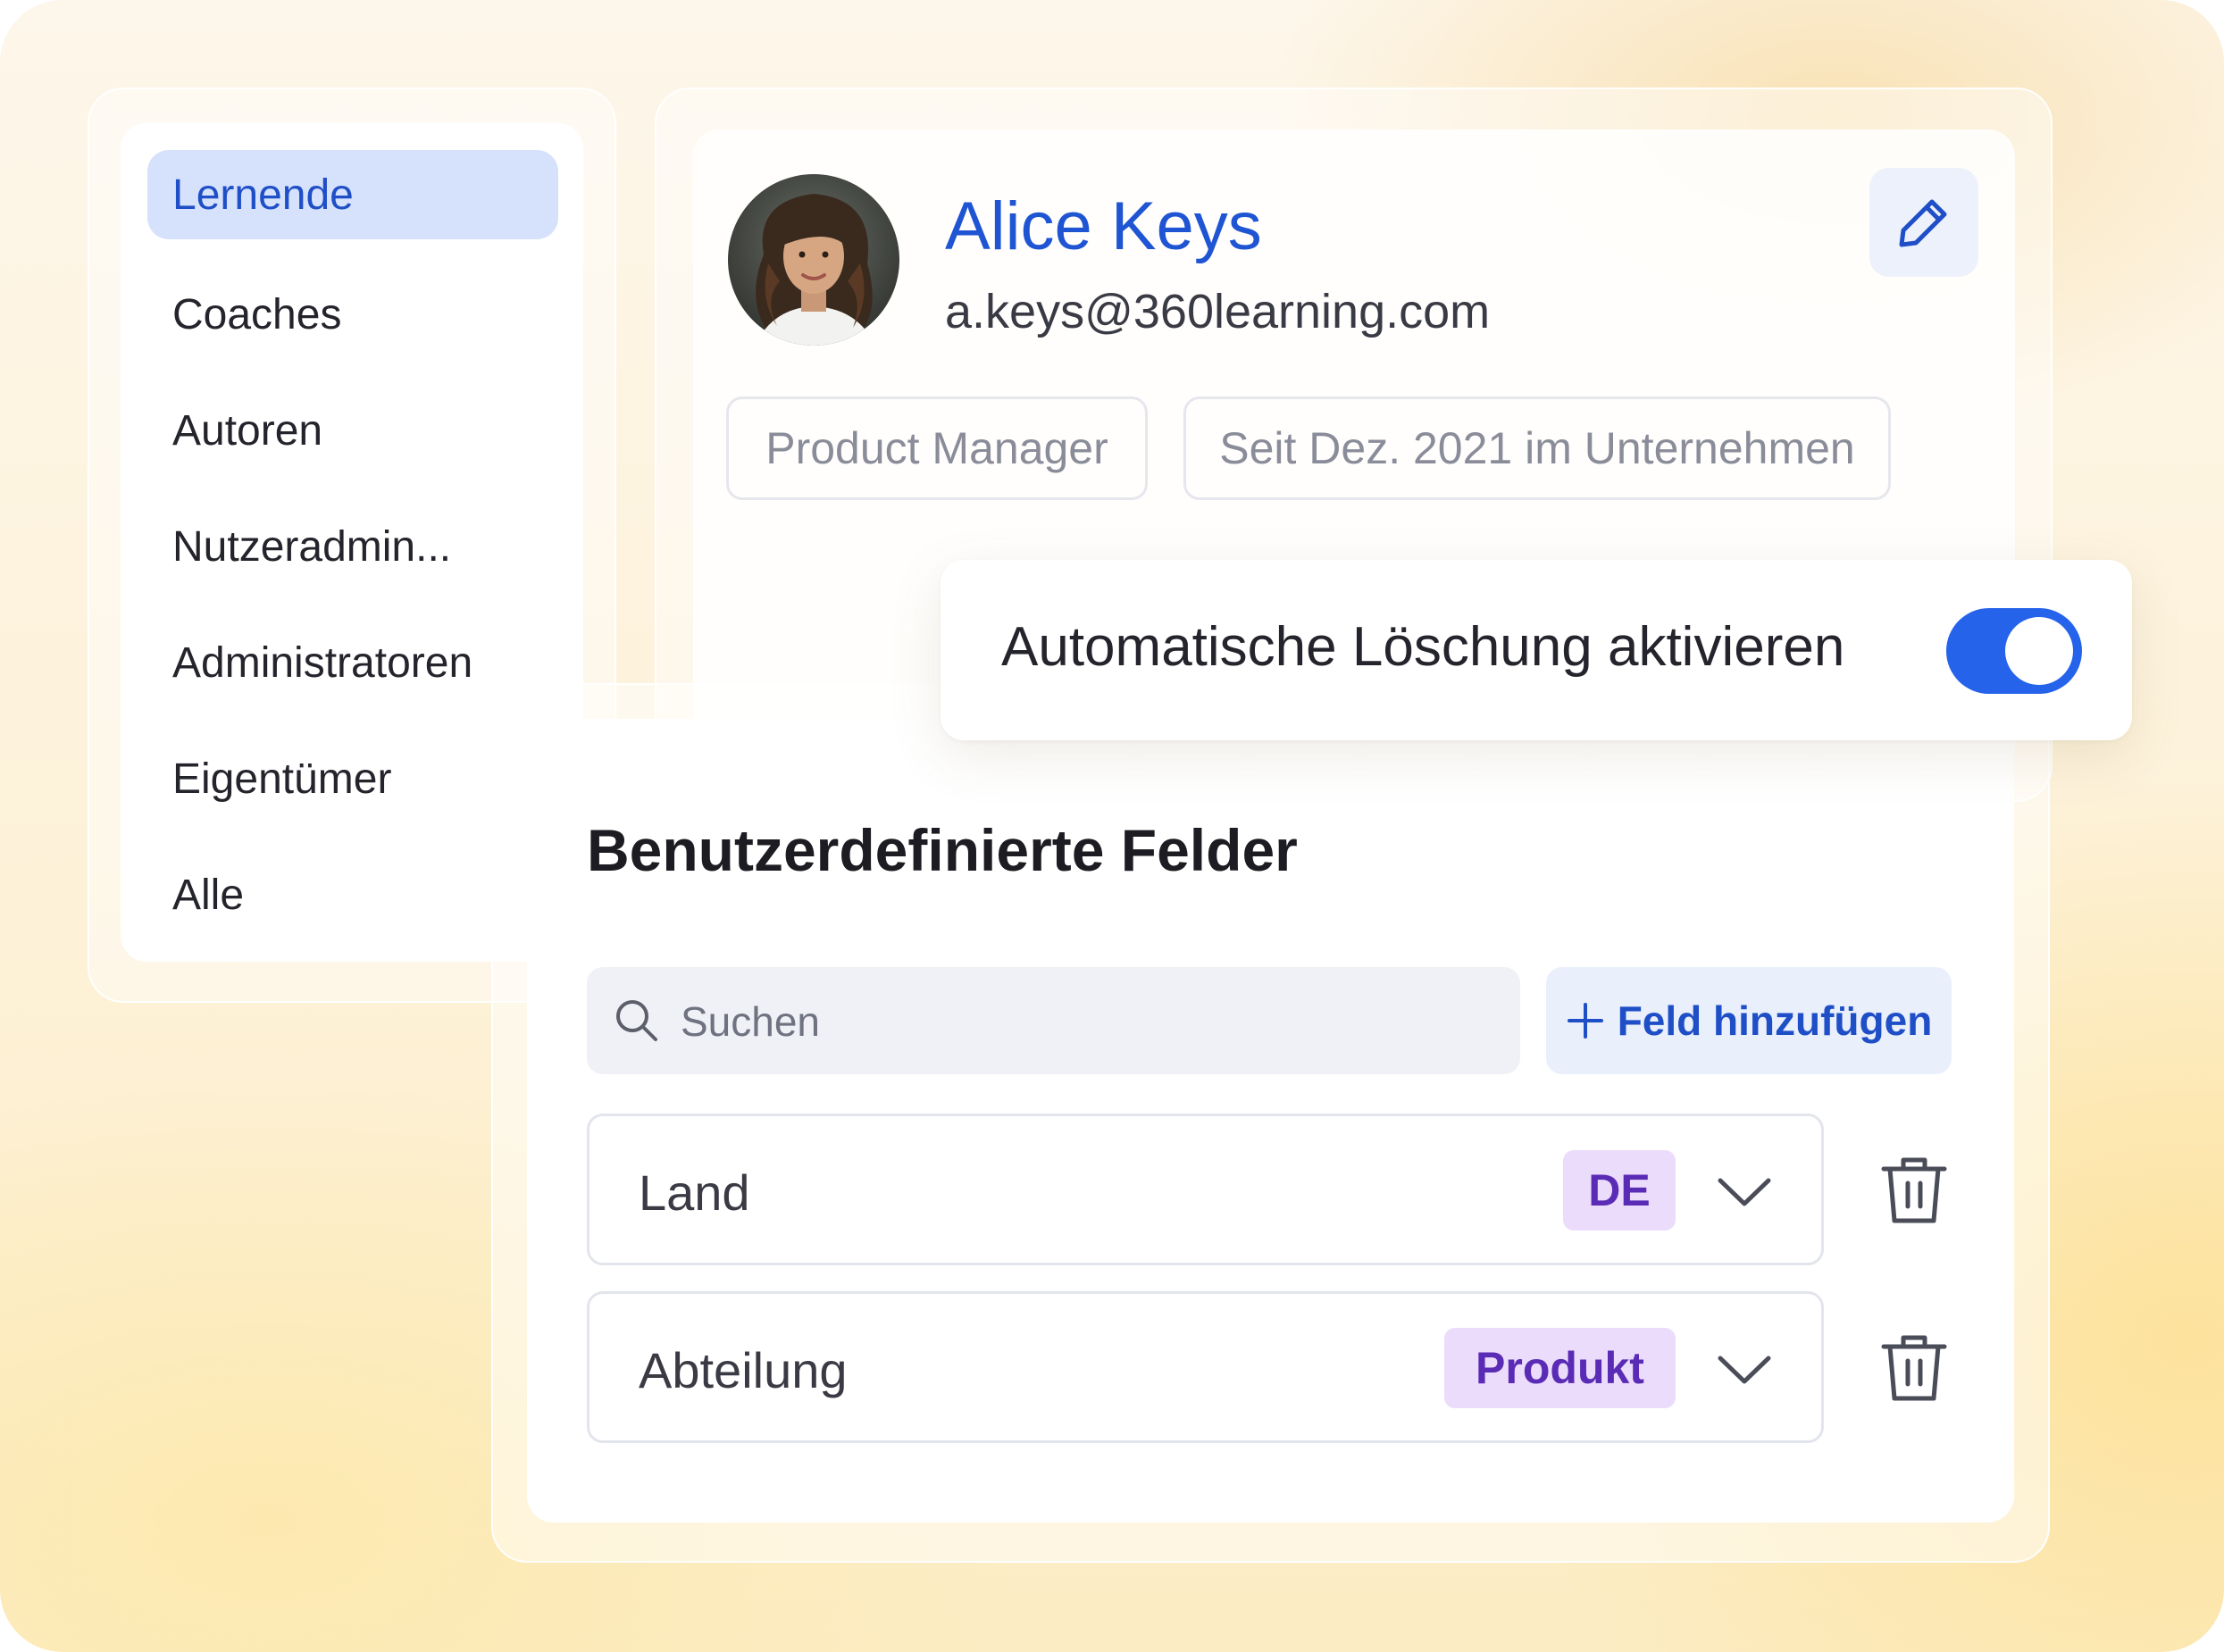 The width and height of the screenshot is (2224, 1652). I want to click on field-value-tag: Produkt, so click(1560, 1368).